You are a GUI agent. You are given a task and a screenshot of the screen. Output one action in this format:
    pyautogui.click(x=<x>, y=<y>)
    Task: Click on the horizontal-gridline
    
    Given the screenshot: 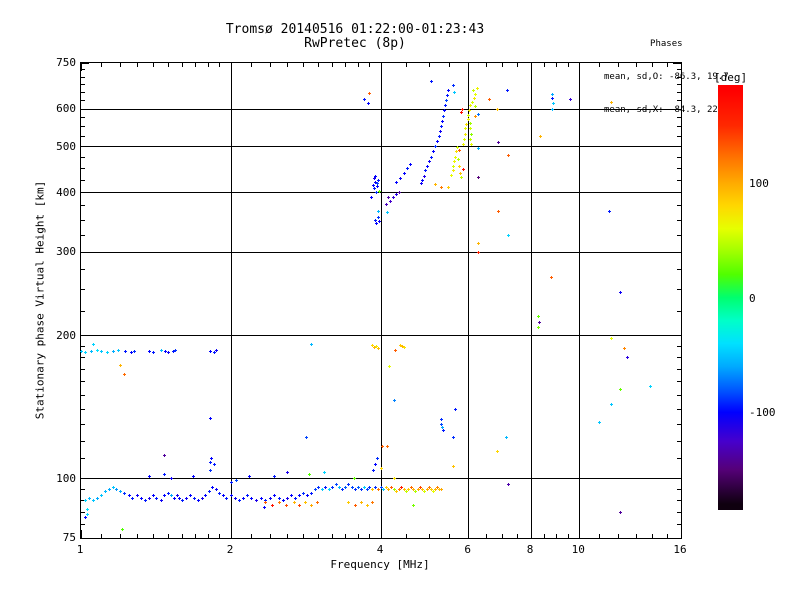 What is the action you would take?
    pyautogui.click(x=381, y=109)
    